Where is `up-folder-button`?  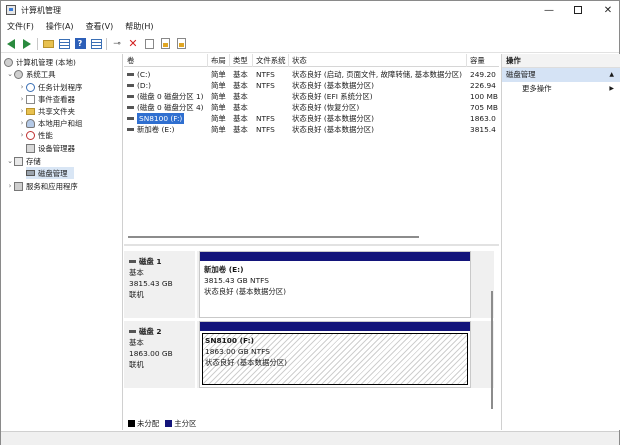 up-folder-button is located at coordinates (48, 44).